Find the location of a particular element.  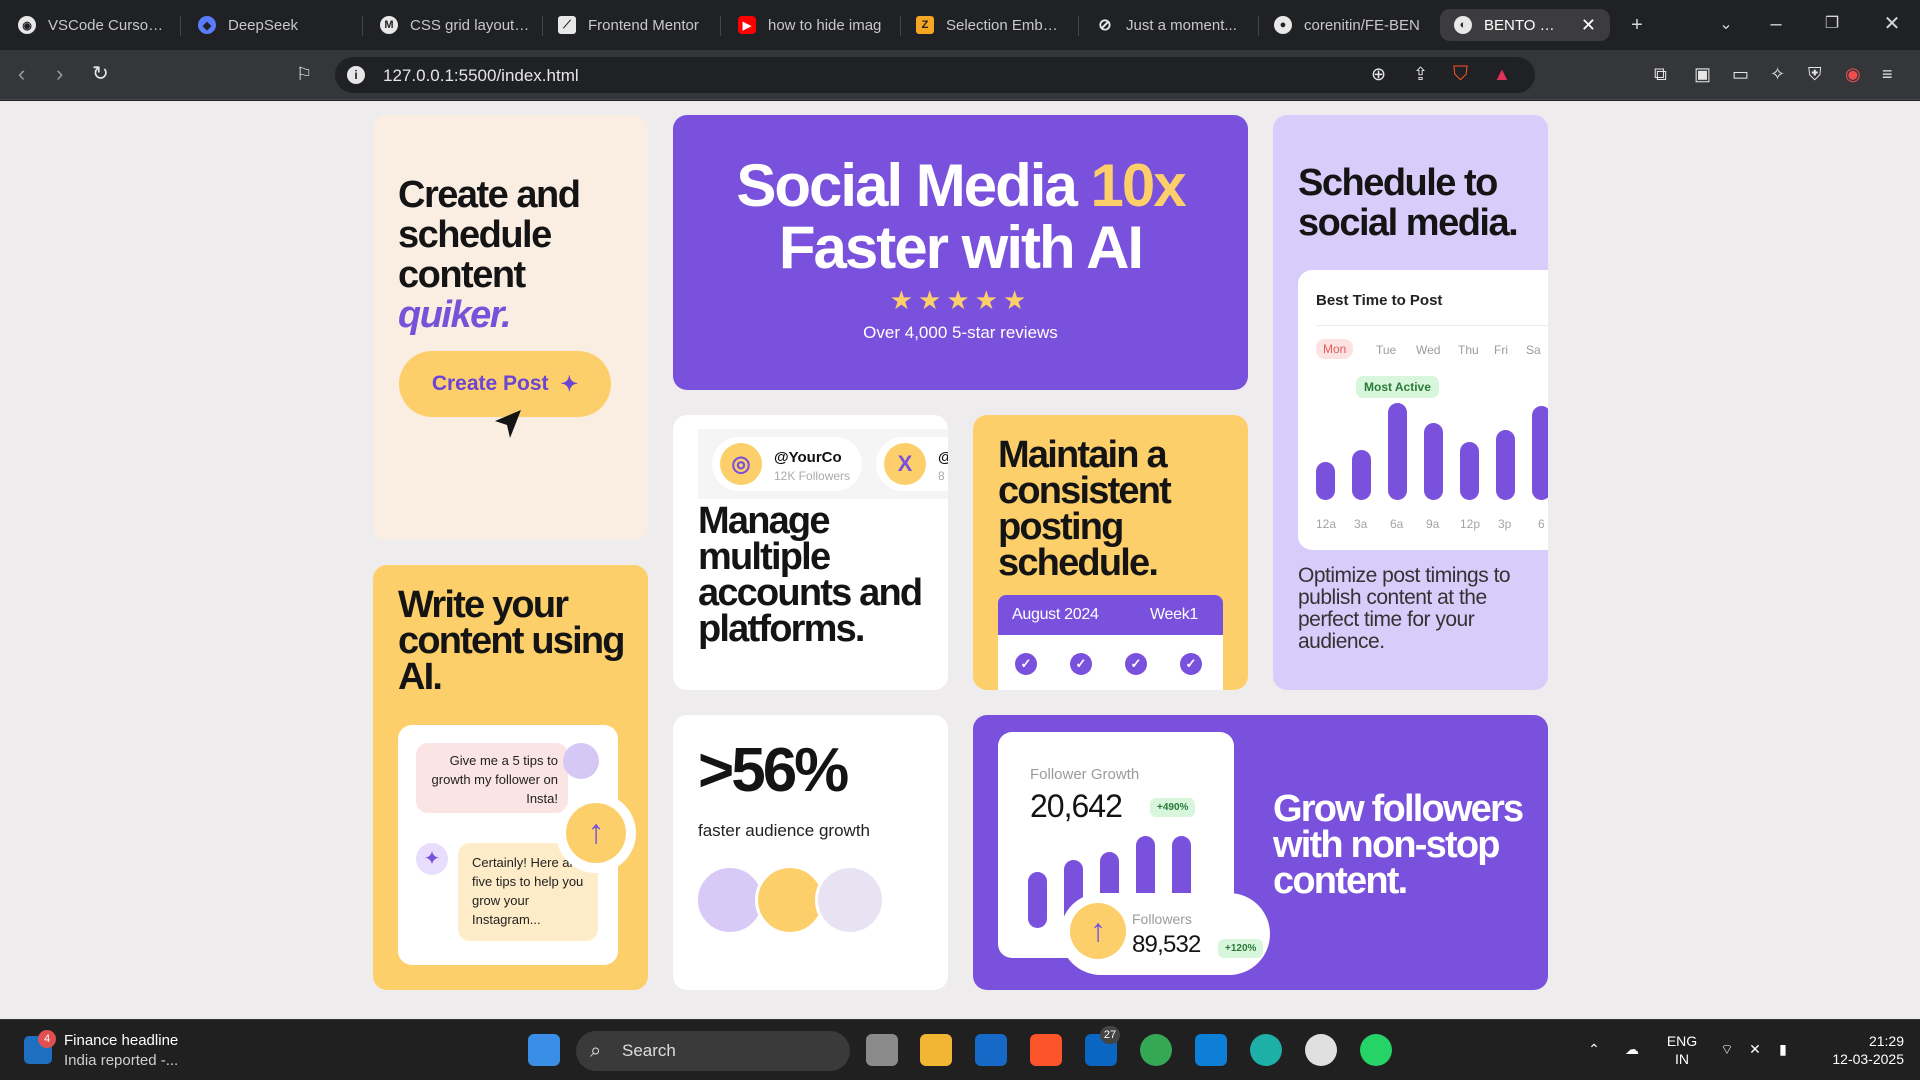

tab-selection-embed: Z Selection Embed ( is located at coordinates (991, 25).